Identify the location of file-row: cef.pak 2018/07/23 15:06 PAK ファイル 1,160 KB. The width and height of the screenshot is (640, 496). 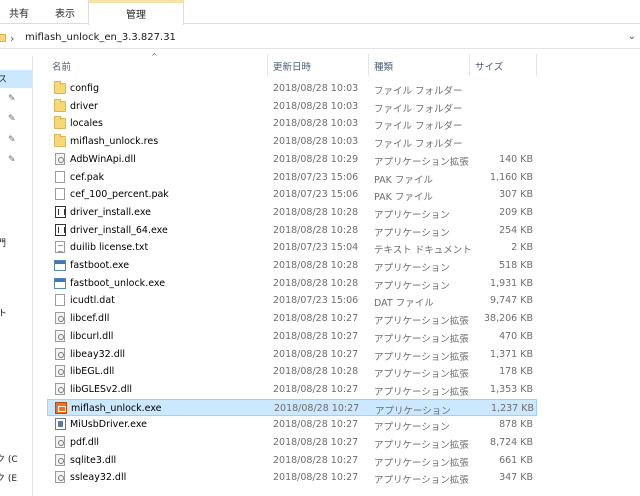
(292, 178).